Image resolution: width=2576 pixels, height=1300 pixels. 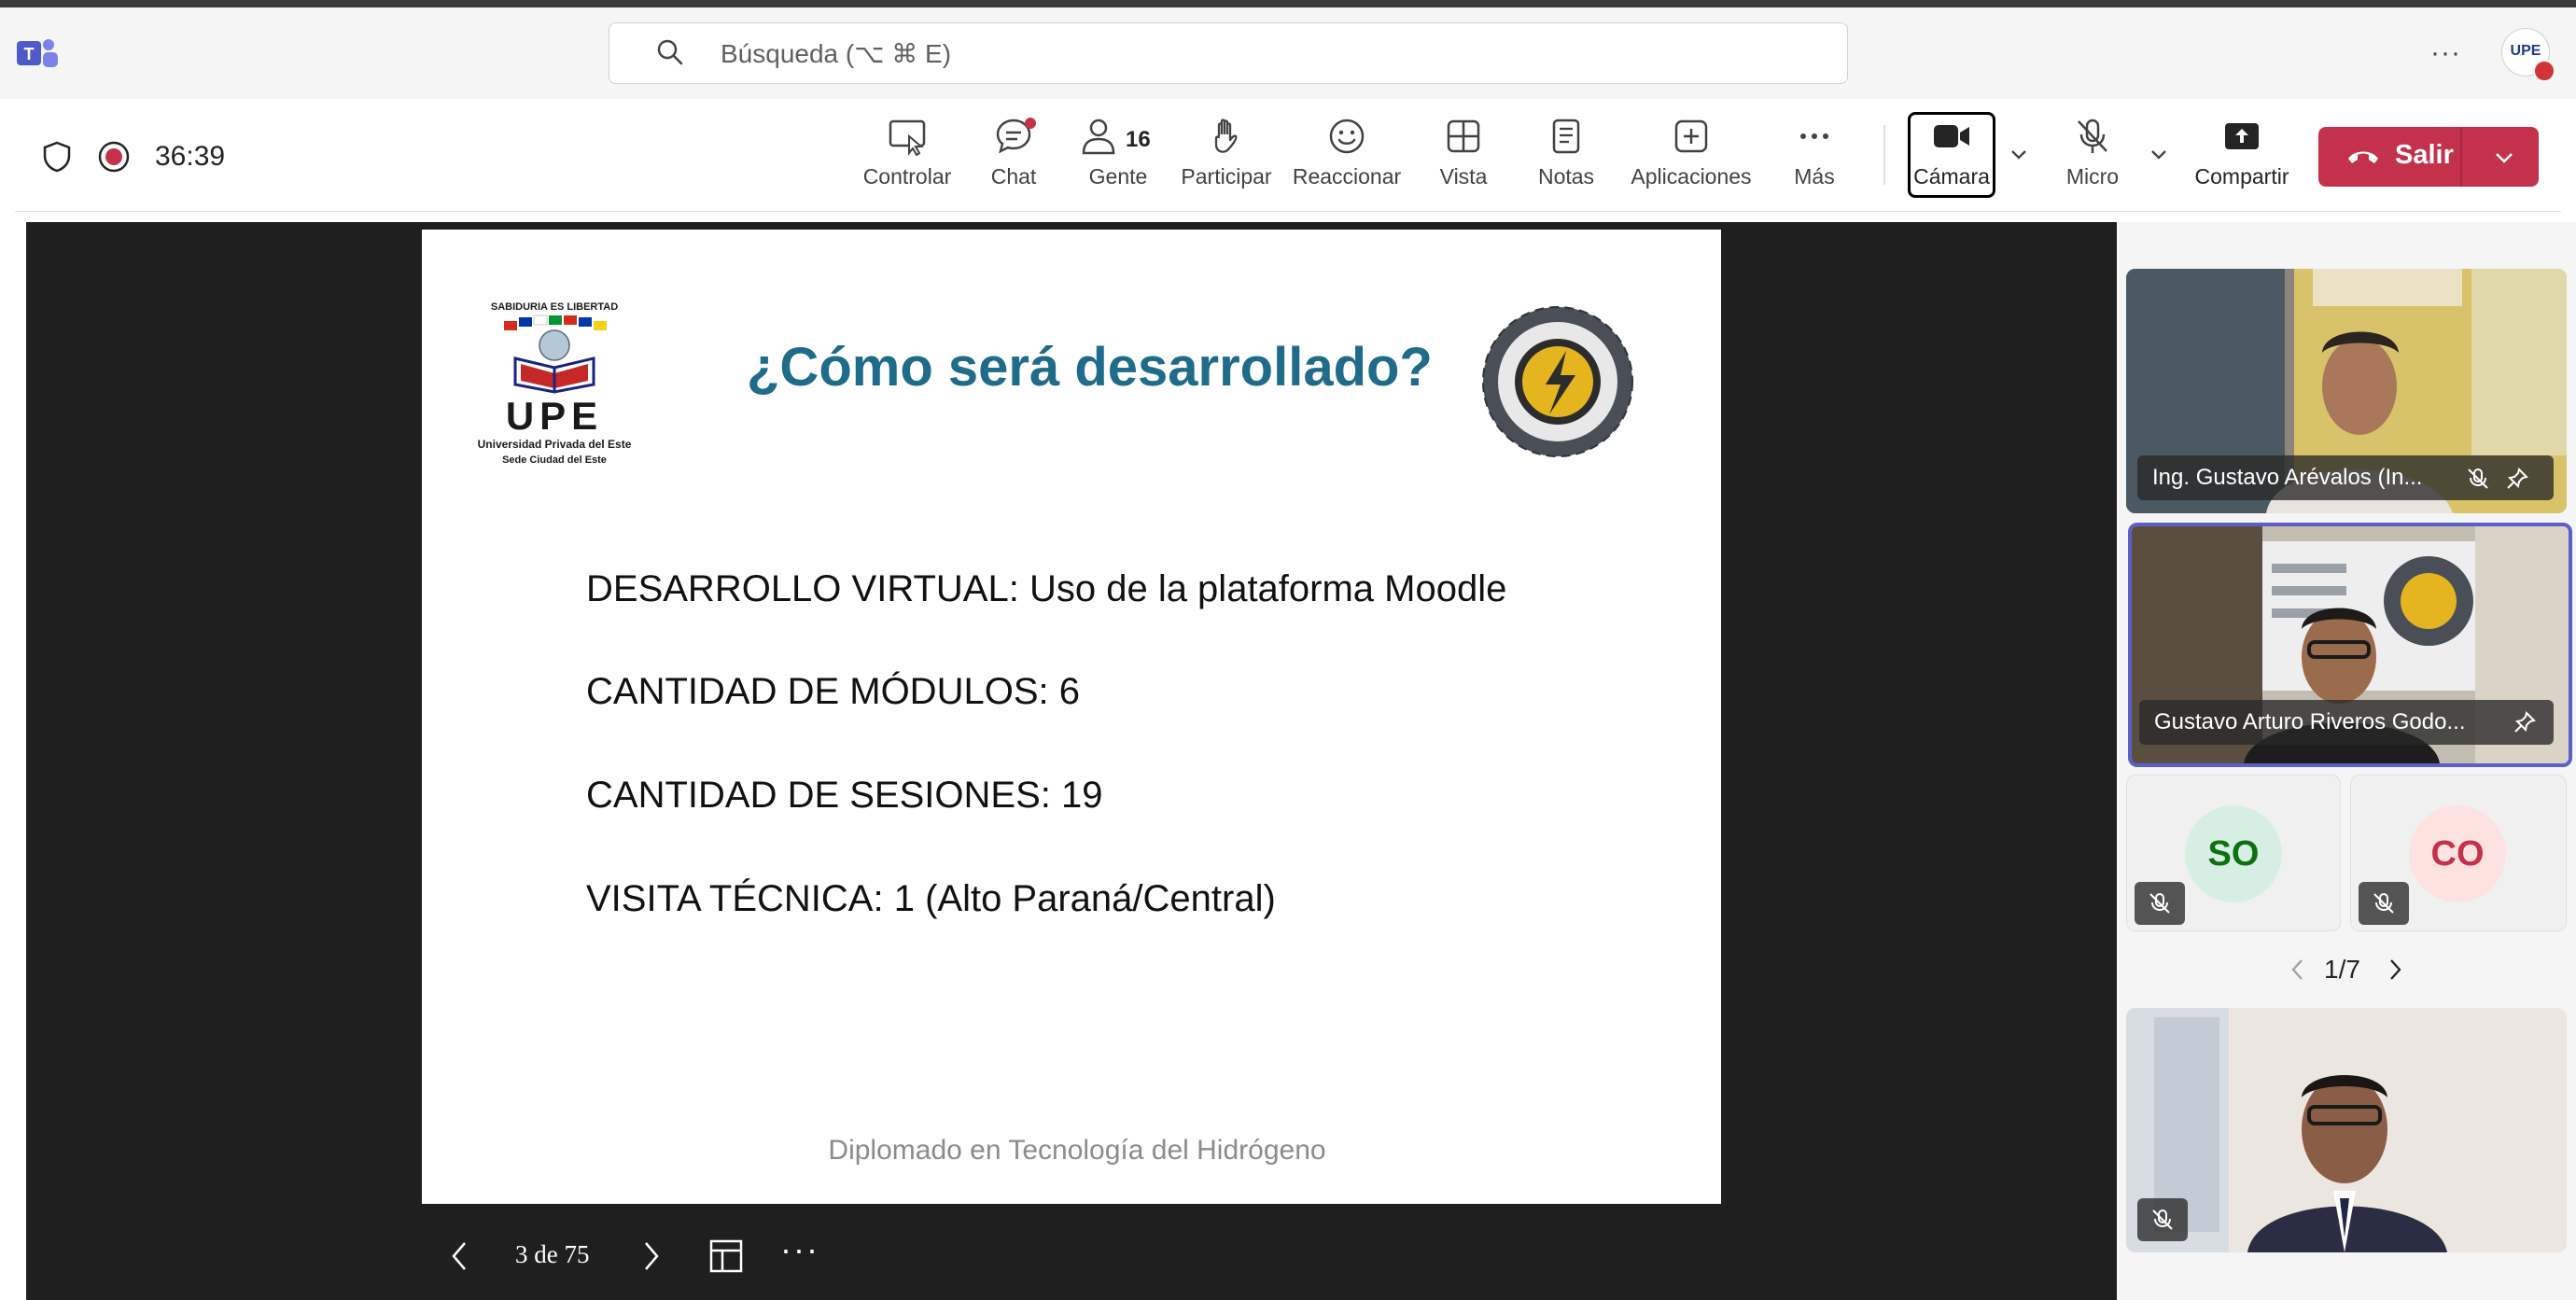 What do you see at coordinates (555, 444) in the screenshot?
I see `upe-name: Universidad Privada del Este` at bounding box center [555, 444].